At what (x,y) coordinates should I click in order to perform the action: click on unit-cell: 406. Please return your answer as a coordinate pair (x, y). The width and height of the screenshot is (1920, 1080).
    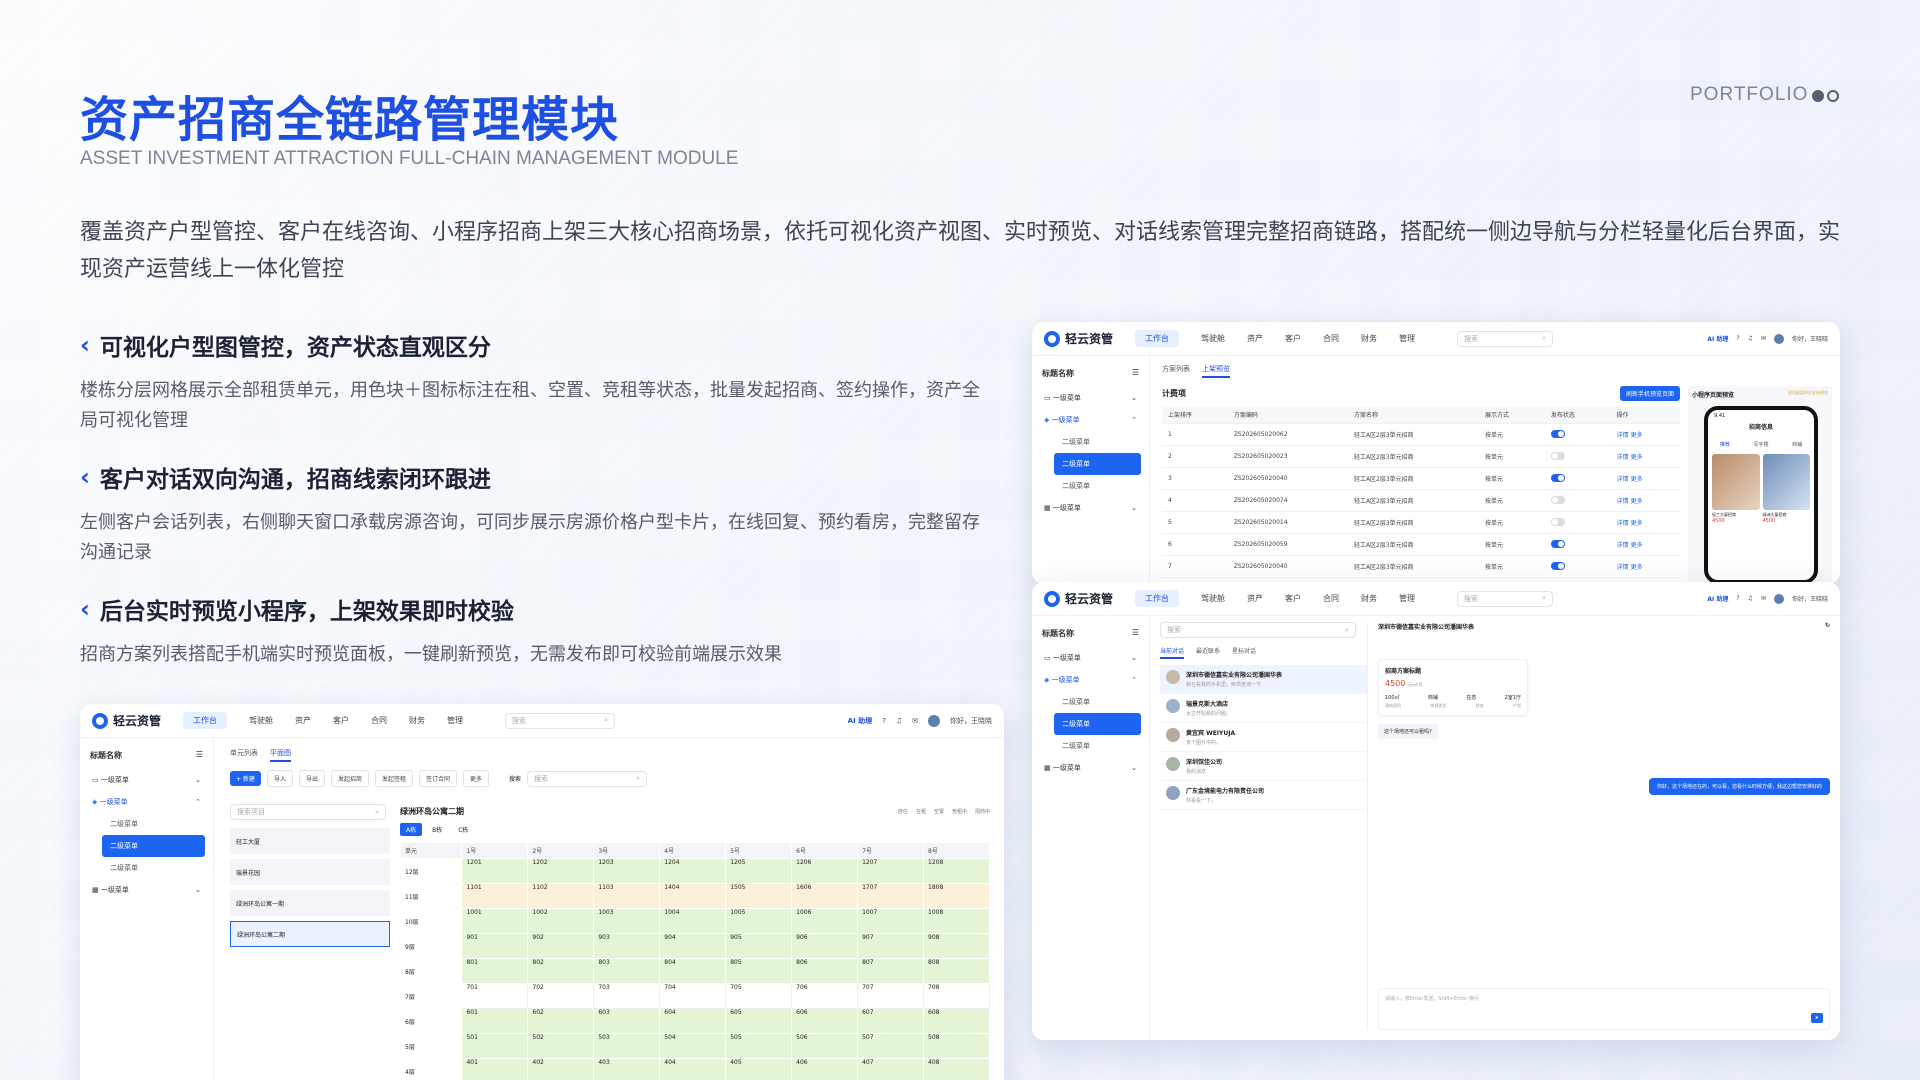
    Looking at the image, I should click on (825, 1069).